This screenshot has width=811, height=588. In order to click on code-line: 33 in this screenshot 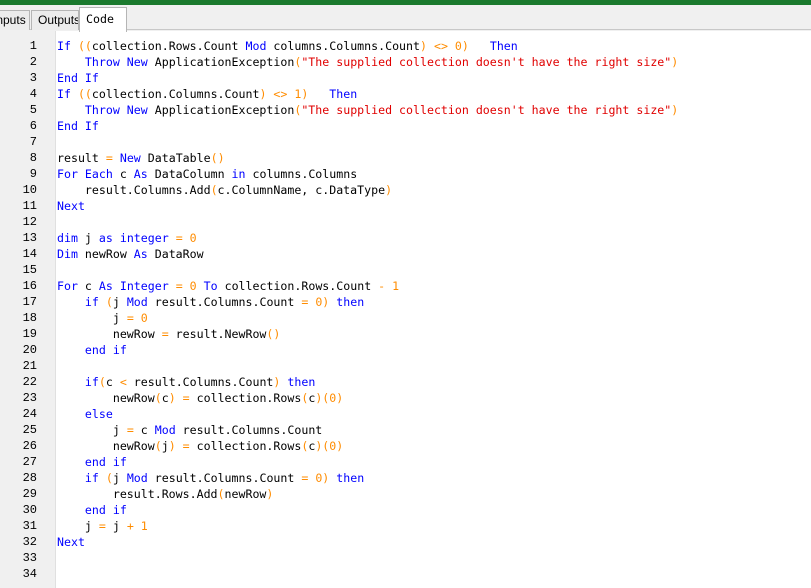, I will do `click(405, 558)`.